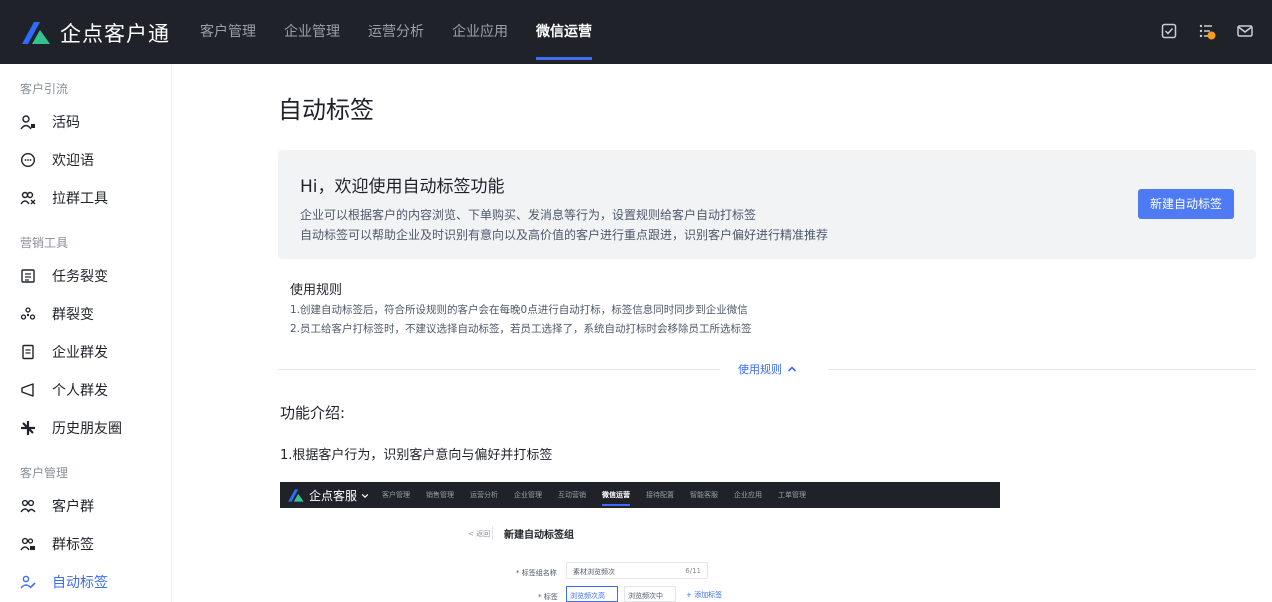  Describe the element at coordinates (539, 535) in the screenshot. I see `screenshot-title: 新建自动标签组` at that location.